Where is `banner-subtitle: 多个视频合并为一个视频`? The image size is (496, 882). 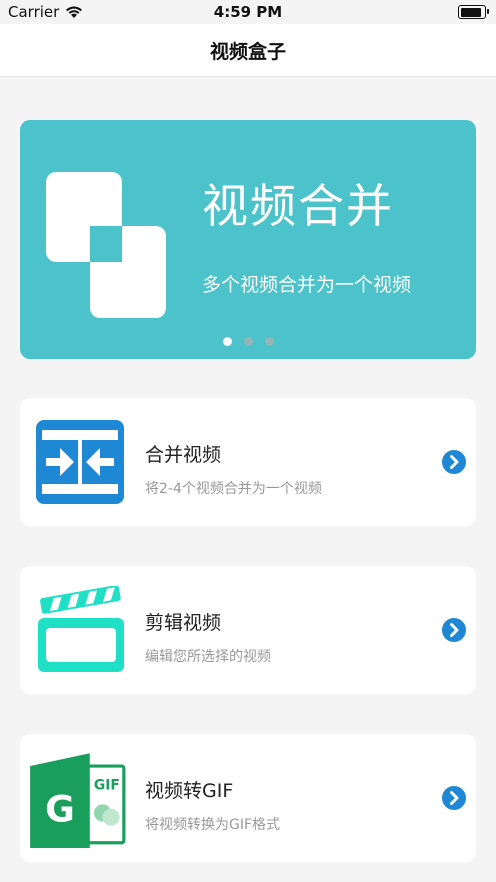 banner-subtitle: 多个视频合并为一个视频 is located at coordinates (307, 285).